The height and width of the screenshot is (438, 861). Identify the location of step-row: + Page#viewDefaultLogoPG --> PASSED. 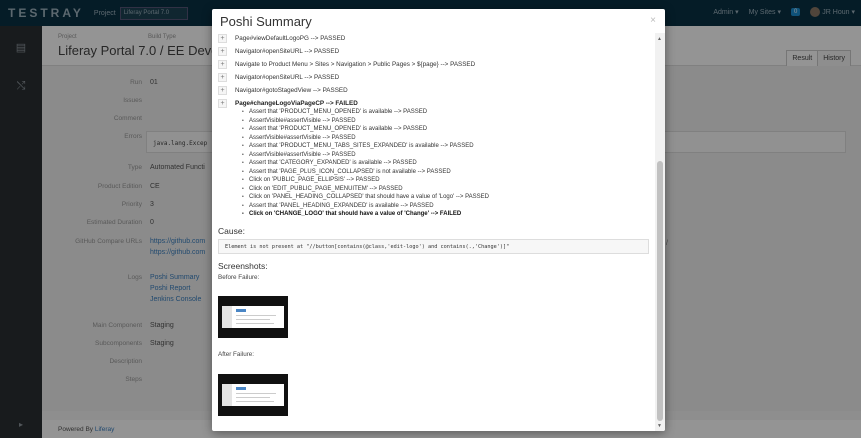
(281, 38).